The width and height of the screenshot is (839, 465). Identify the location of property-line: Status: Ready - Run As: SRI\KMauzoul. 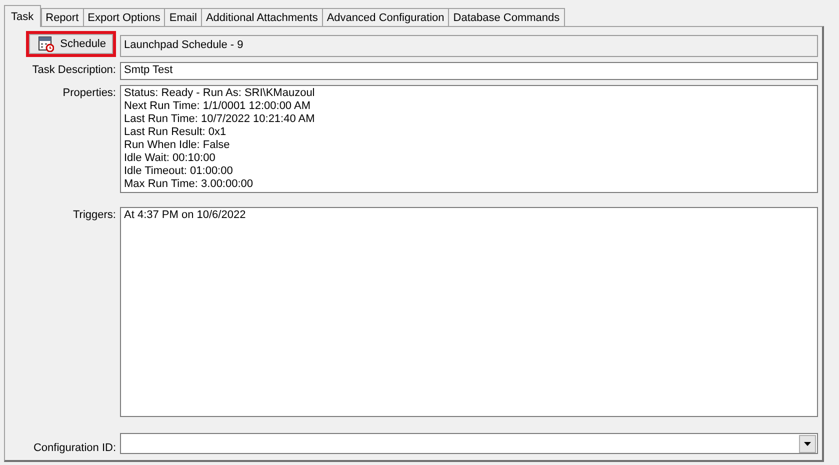
(220, 93).